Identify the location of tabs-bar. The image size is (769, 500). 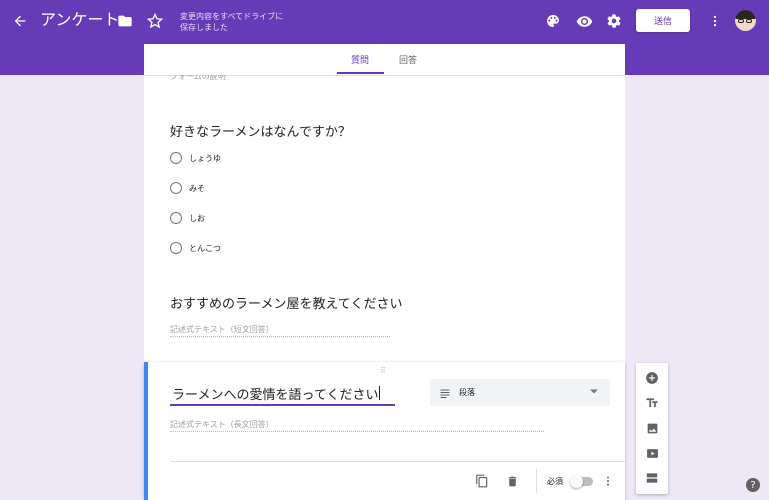
(384, 59).